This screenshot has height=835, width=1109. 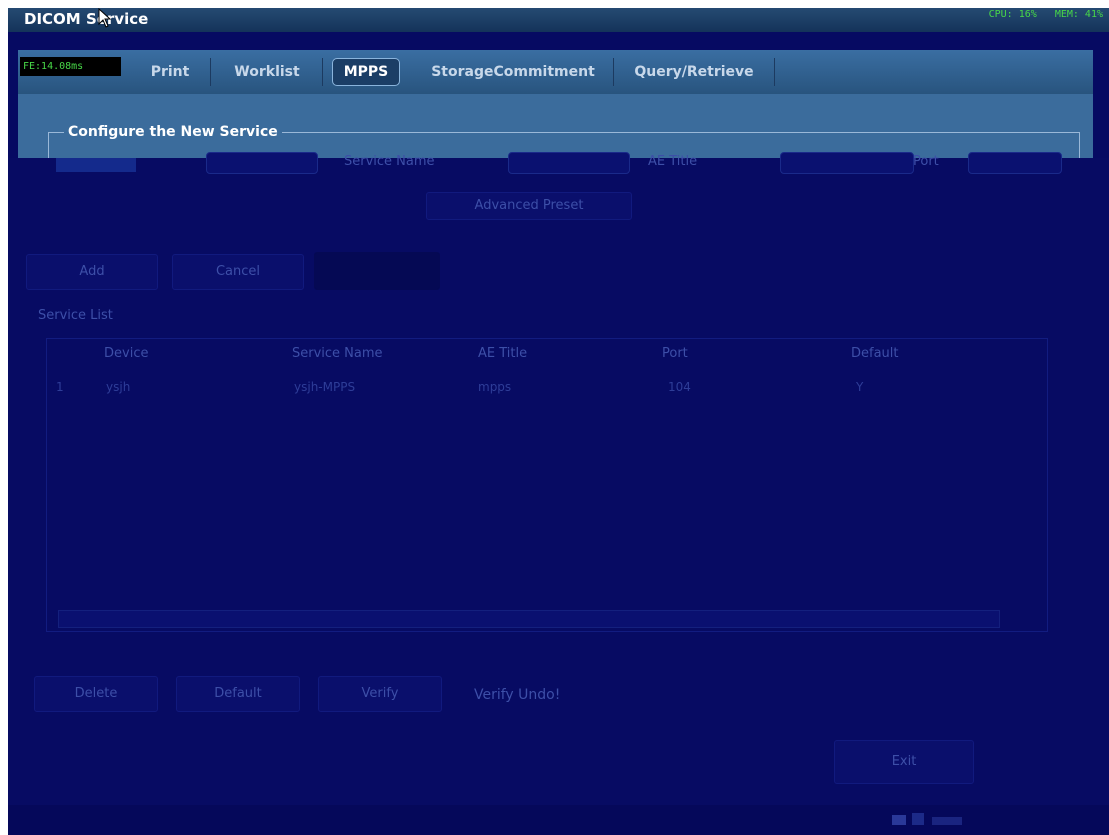 What do you see at coordinates (860, 387) in the screenshot?
I see `row-default: Y` at bounding box center [860, 387].